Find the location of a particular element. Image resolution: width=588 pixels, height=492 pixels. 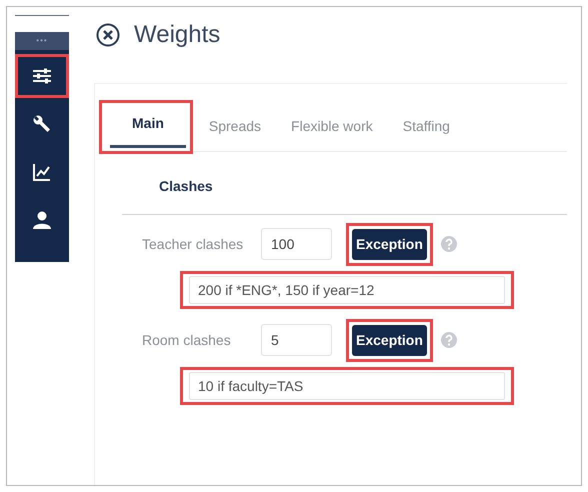

sliders-icon is located at coordinates (42, 76).